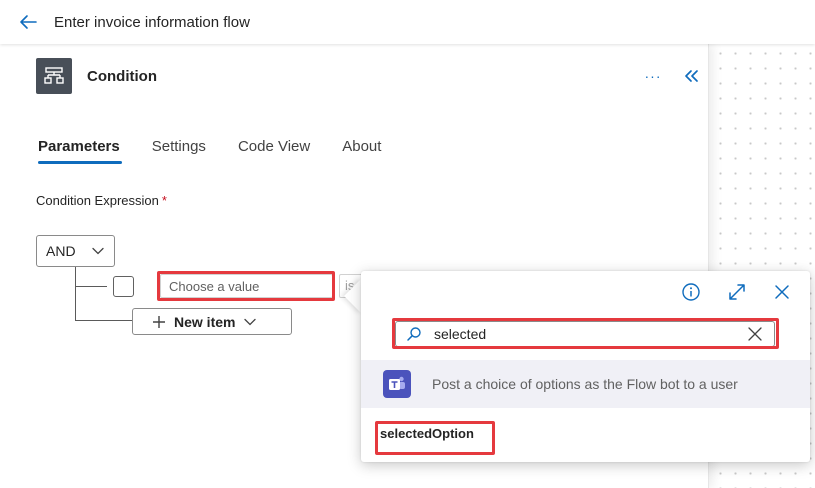 Image resolution: width=815 pixels, height=488 pixels. Describe the element at coordinates (397, 384) in the screenshot. I see `teams-icon` at that location.